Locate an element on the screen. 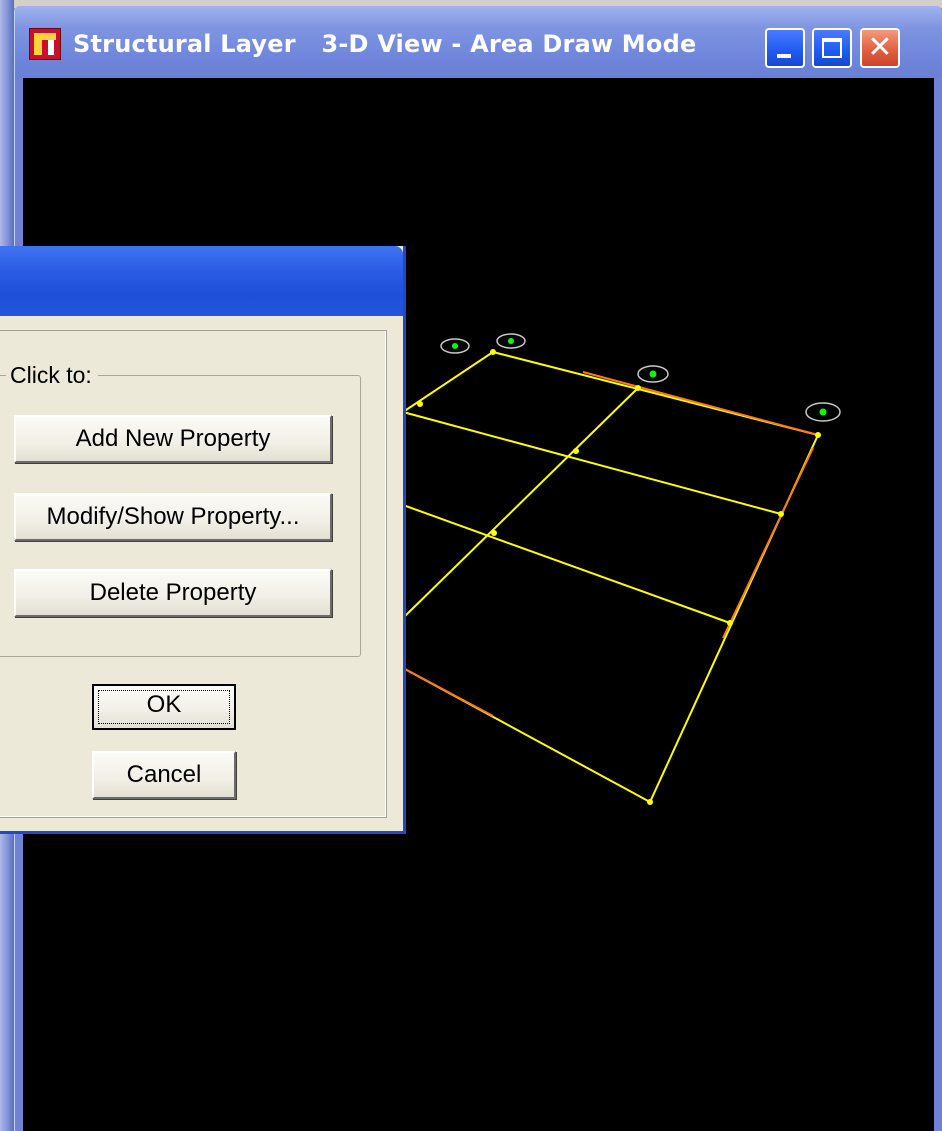  delete-property-button: Delete Property is located at coordinates (173, 593).